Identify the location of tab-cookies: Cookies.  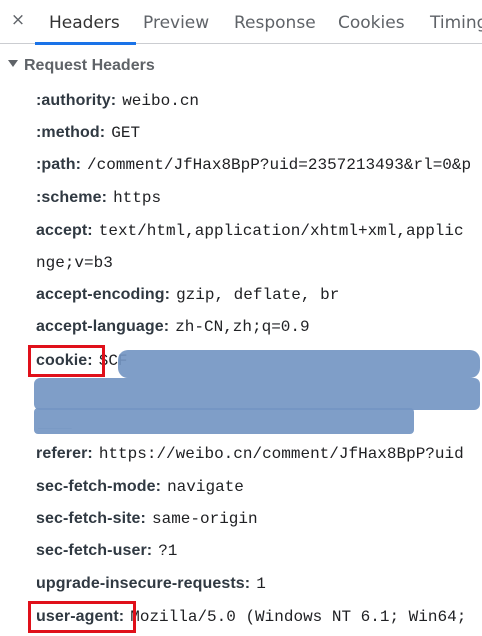
(371, 22).